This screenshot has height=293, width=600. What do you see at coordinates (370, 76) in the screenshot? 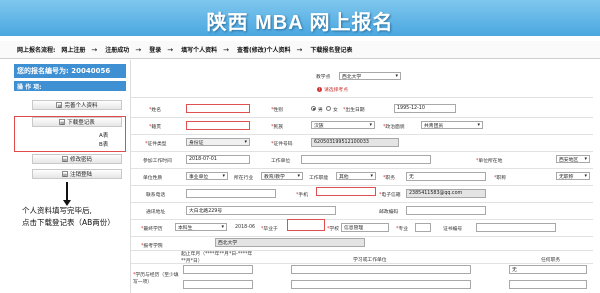
I see `exam-site-select: 西北大学` at bounding box center [370, 76].